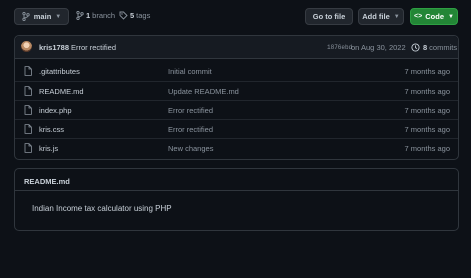 This screenshot has height=278, width=471. I want to click on tags-count: 5, so click(132, 15).